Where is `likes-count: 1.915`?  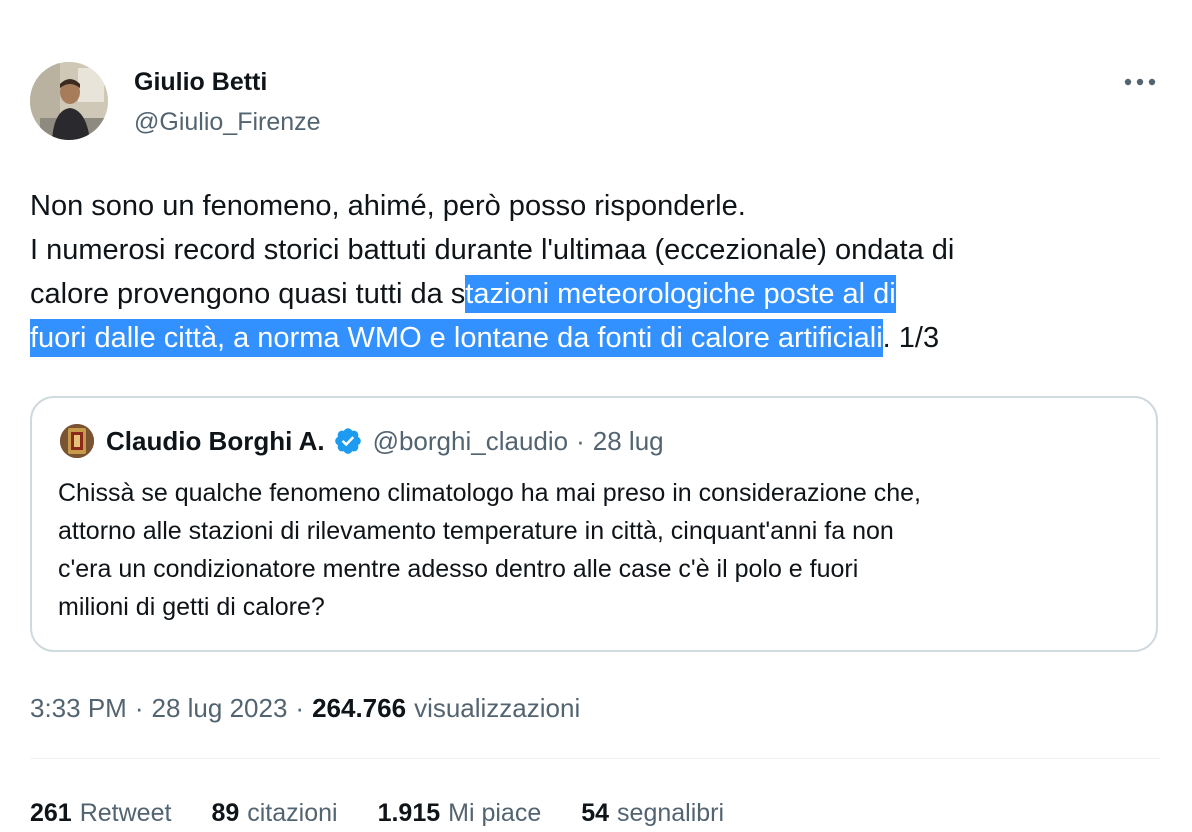
likes-count: 1.915 is located at coordinates (409, 812).